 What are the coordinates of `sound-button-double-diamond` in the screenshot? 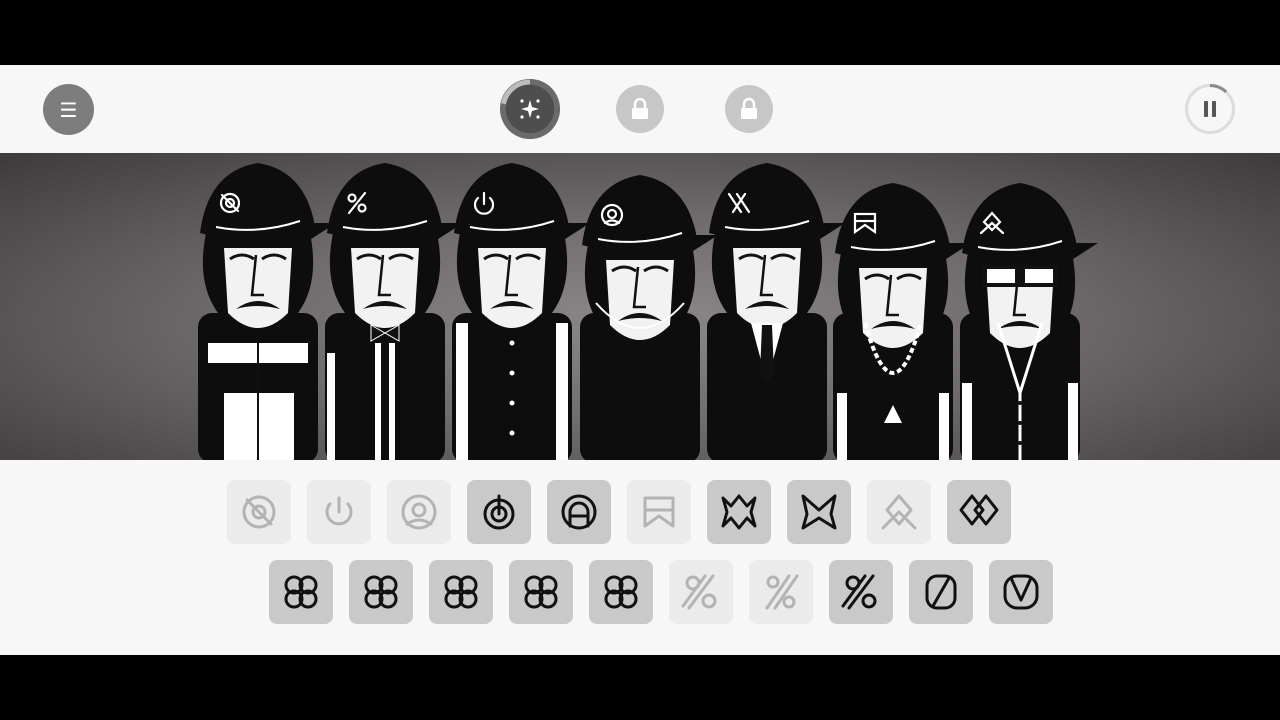 It's located at (979, 512).